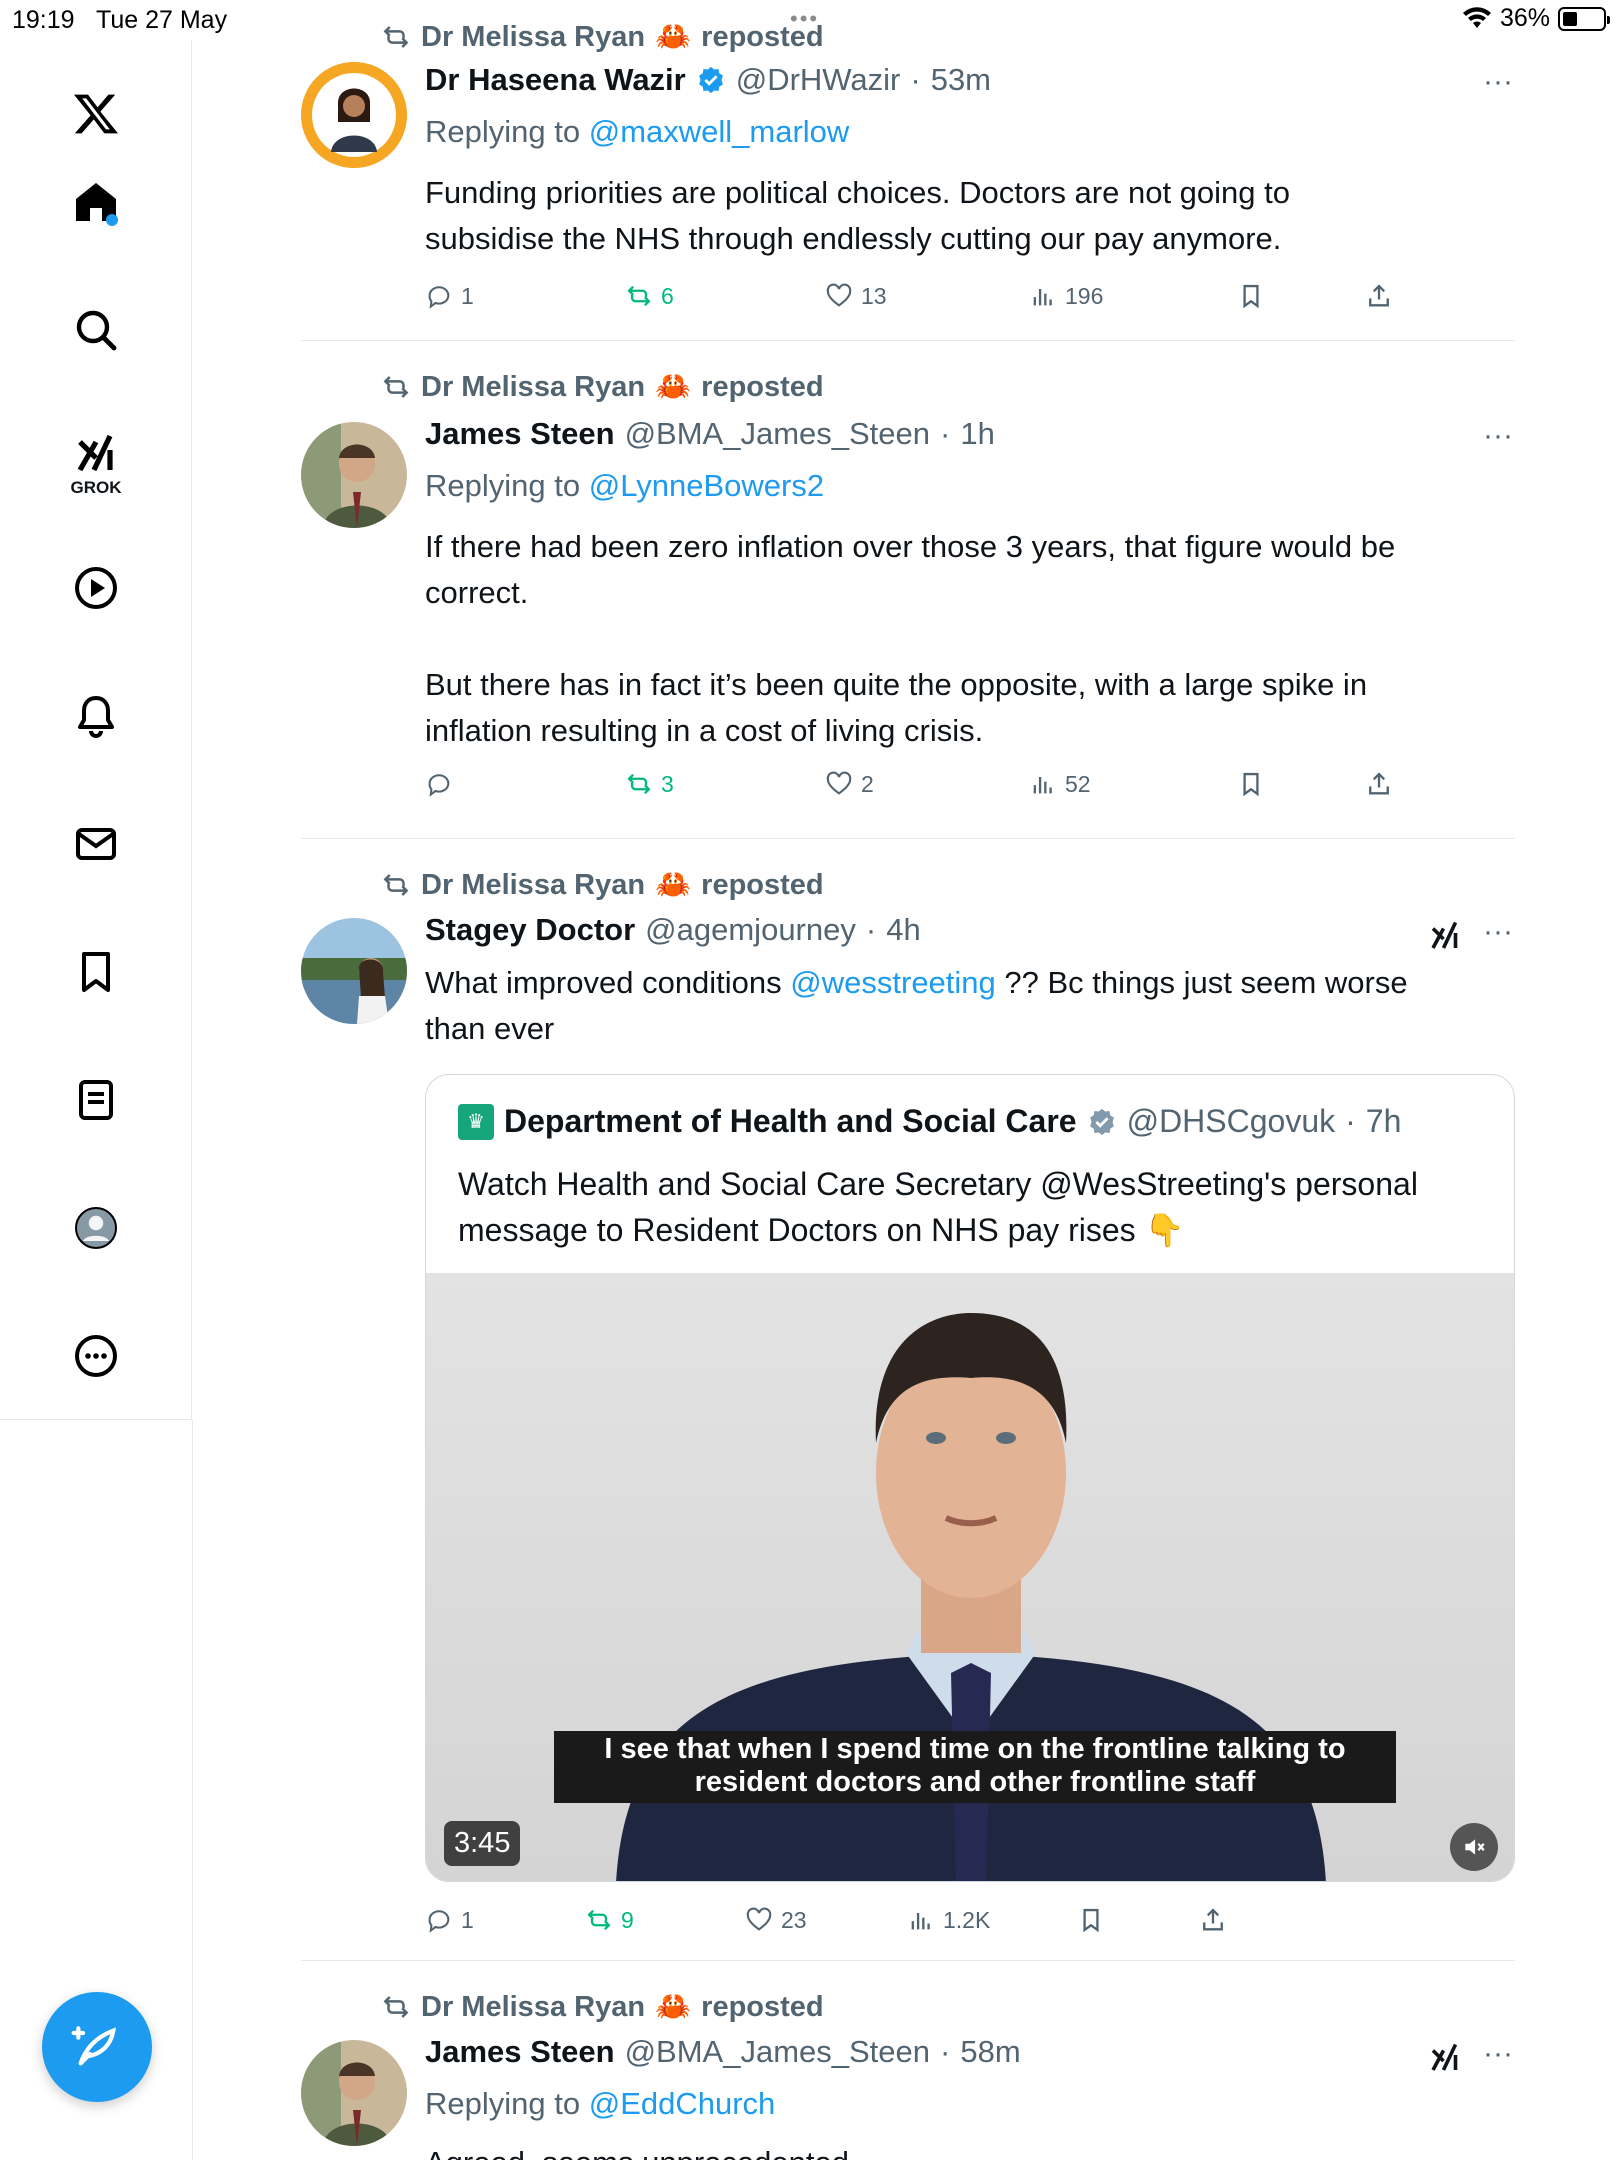  What do you see at coordinates (1060, 784) in the screenshot?
I see `views-button: 52` at bounding box center [1060, 784].